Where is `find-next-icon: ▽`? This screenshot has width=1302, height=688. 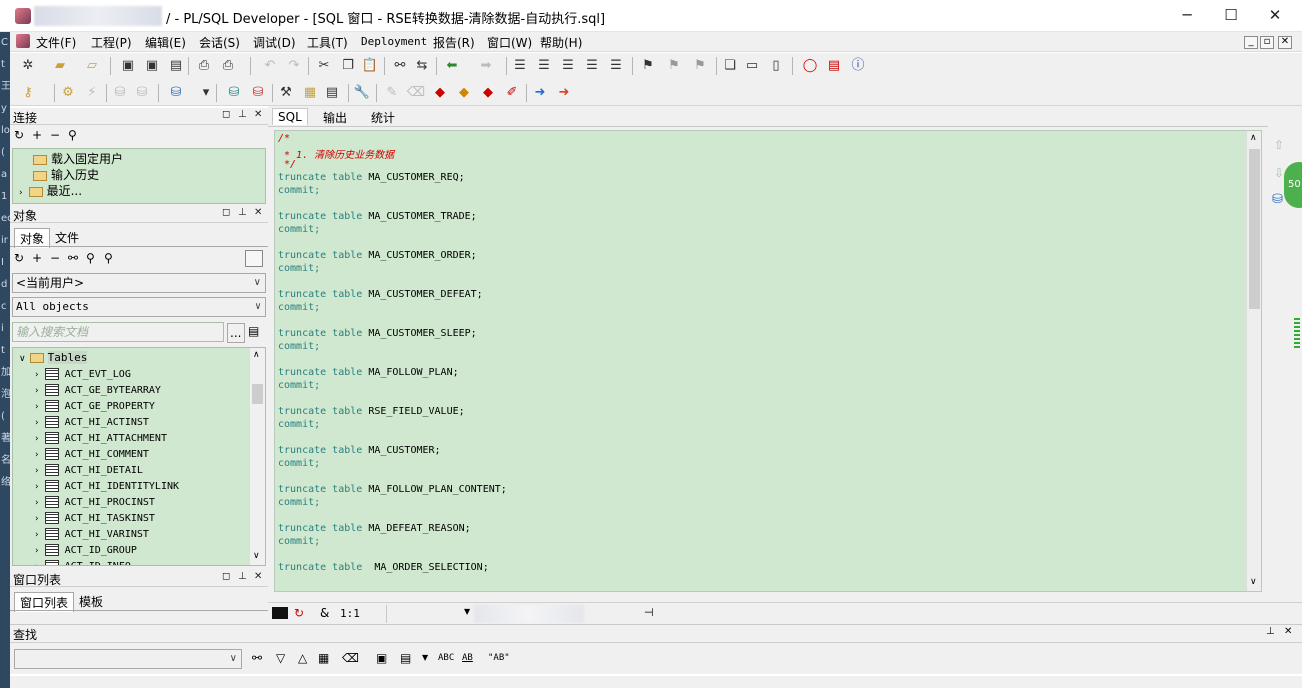 find-next-icon: ▽ is located at coordinates (280, 658).